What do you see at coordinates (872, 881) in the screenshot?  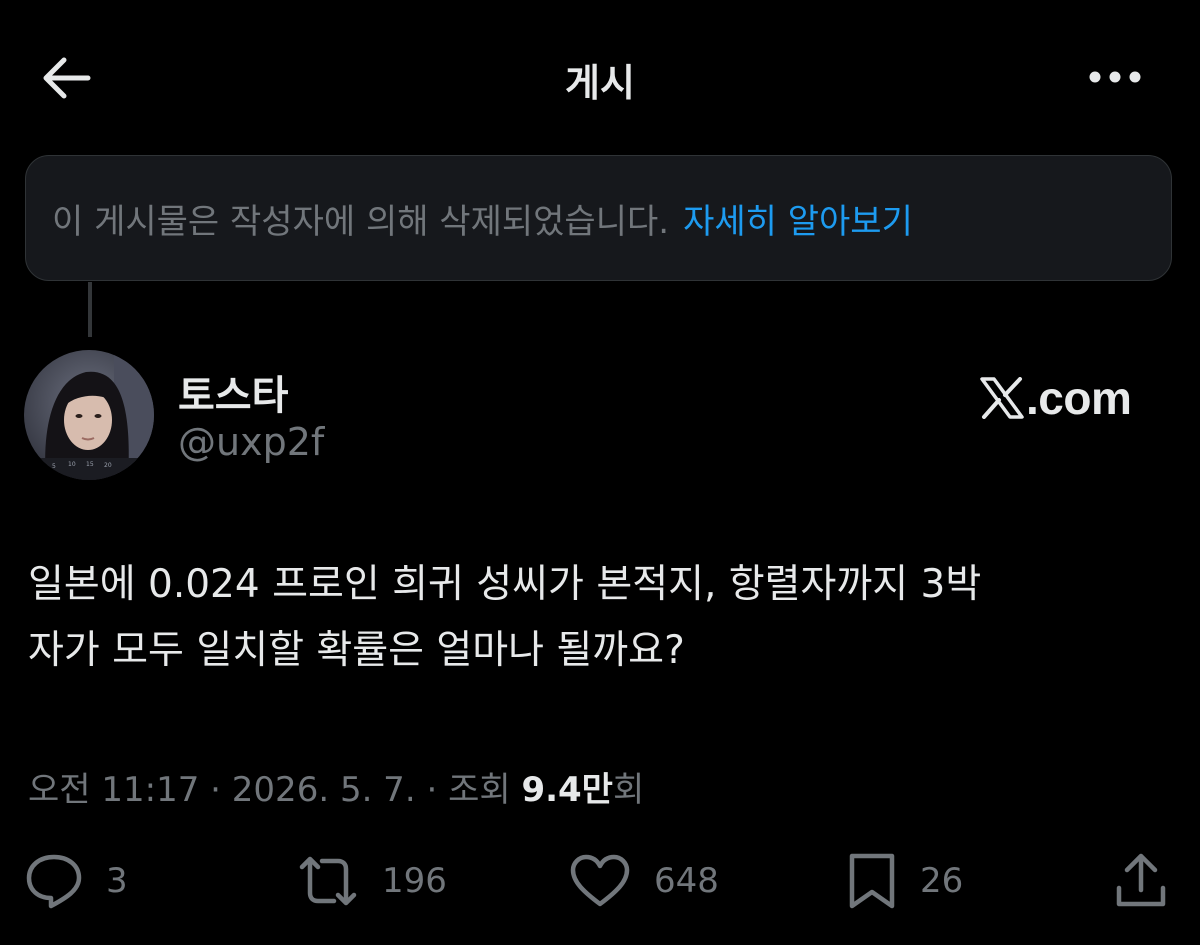 I see `bookmark-icon` at bounding box center [872, 881].